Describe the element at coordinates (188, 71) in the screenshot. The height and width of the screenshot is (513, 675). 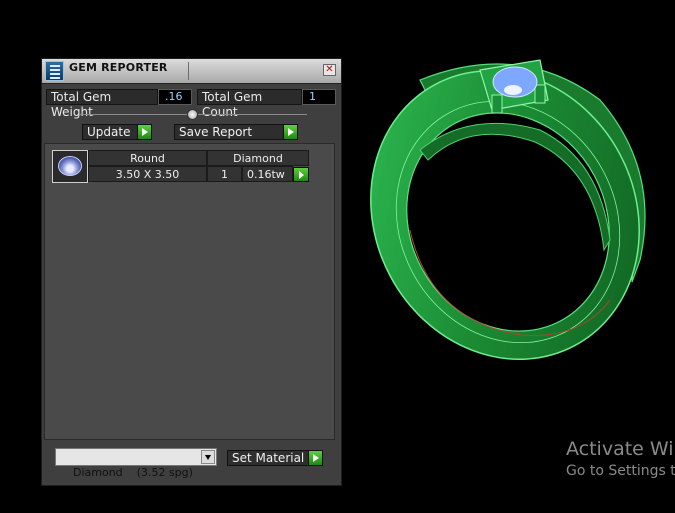
I see `titlebar-divider` at that location.